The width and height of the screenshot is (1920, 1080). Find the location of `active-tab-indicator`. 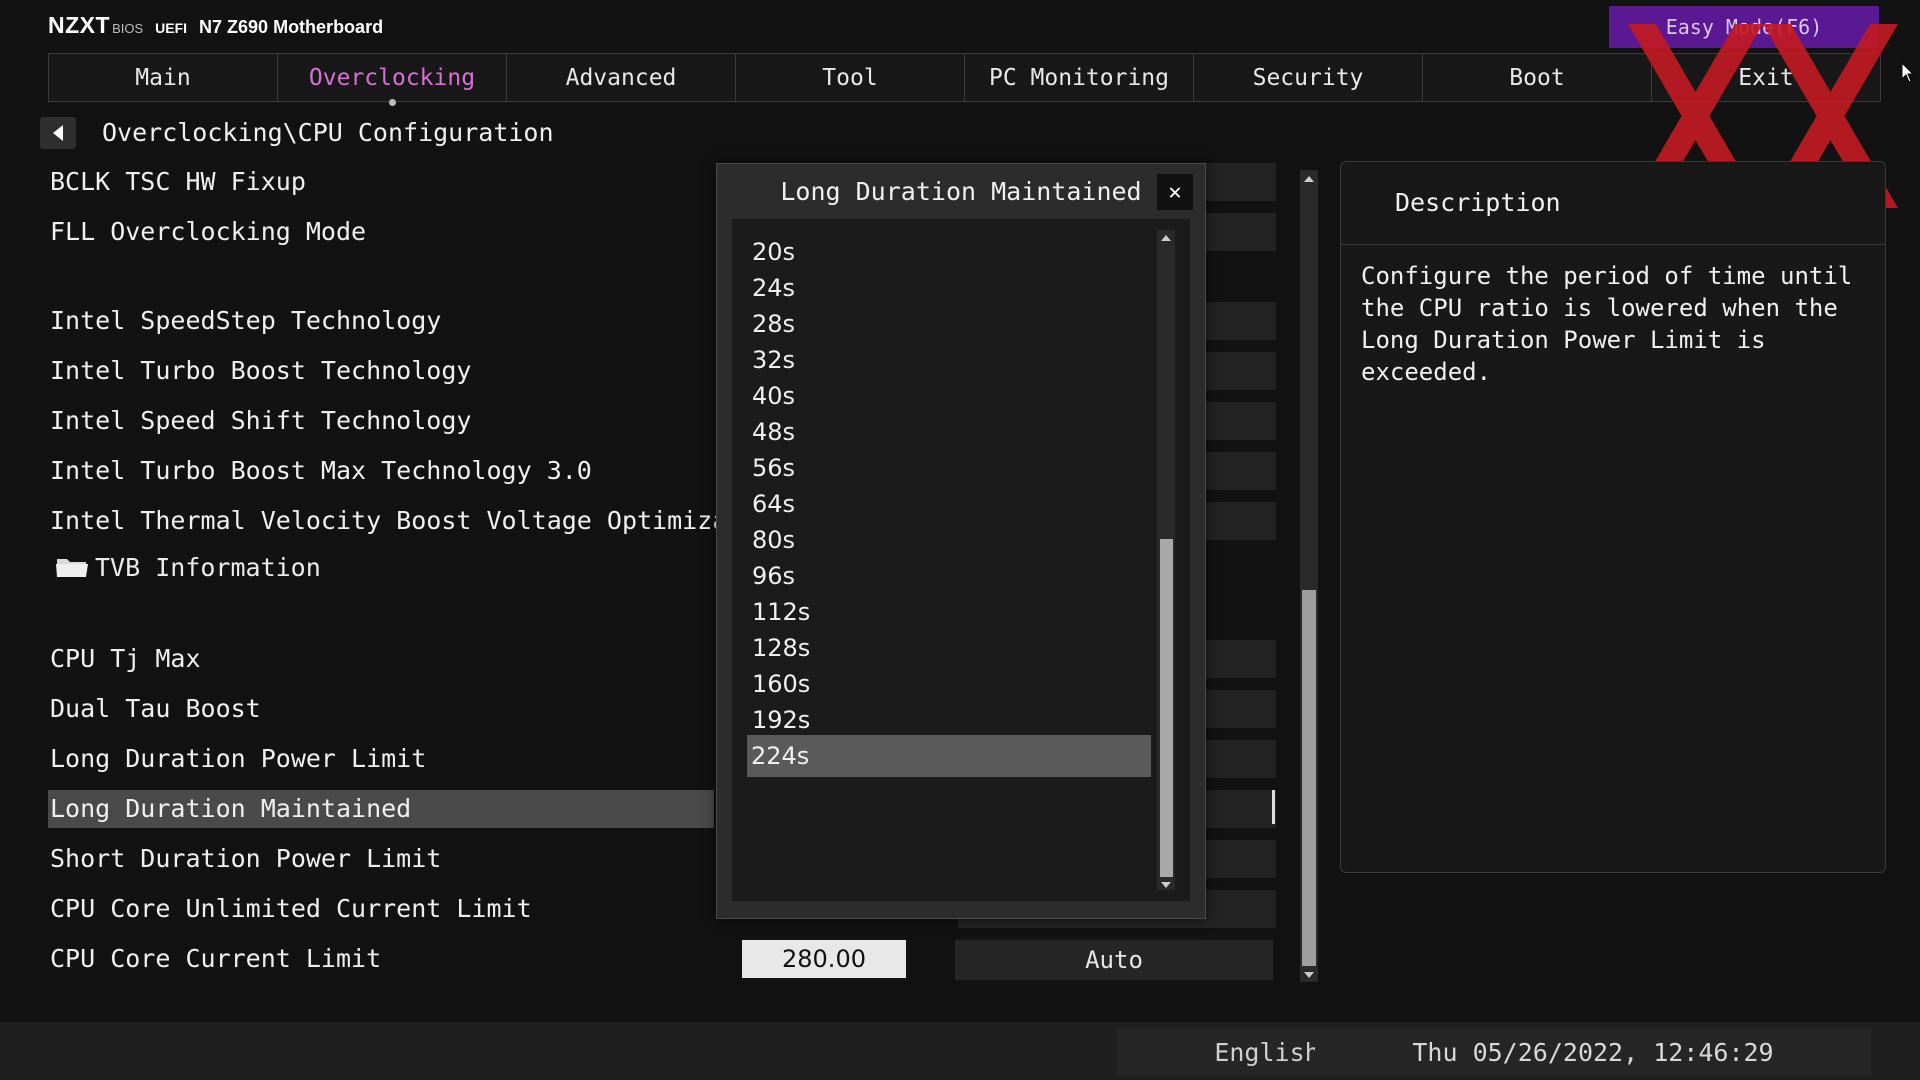

active-tab-indicator is located at coordinates (392, 102).